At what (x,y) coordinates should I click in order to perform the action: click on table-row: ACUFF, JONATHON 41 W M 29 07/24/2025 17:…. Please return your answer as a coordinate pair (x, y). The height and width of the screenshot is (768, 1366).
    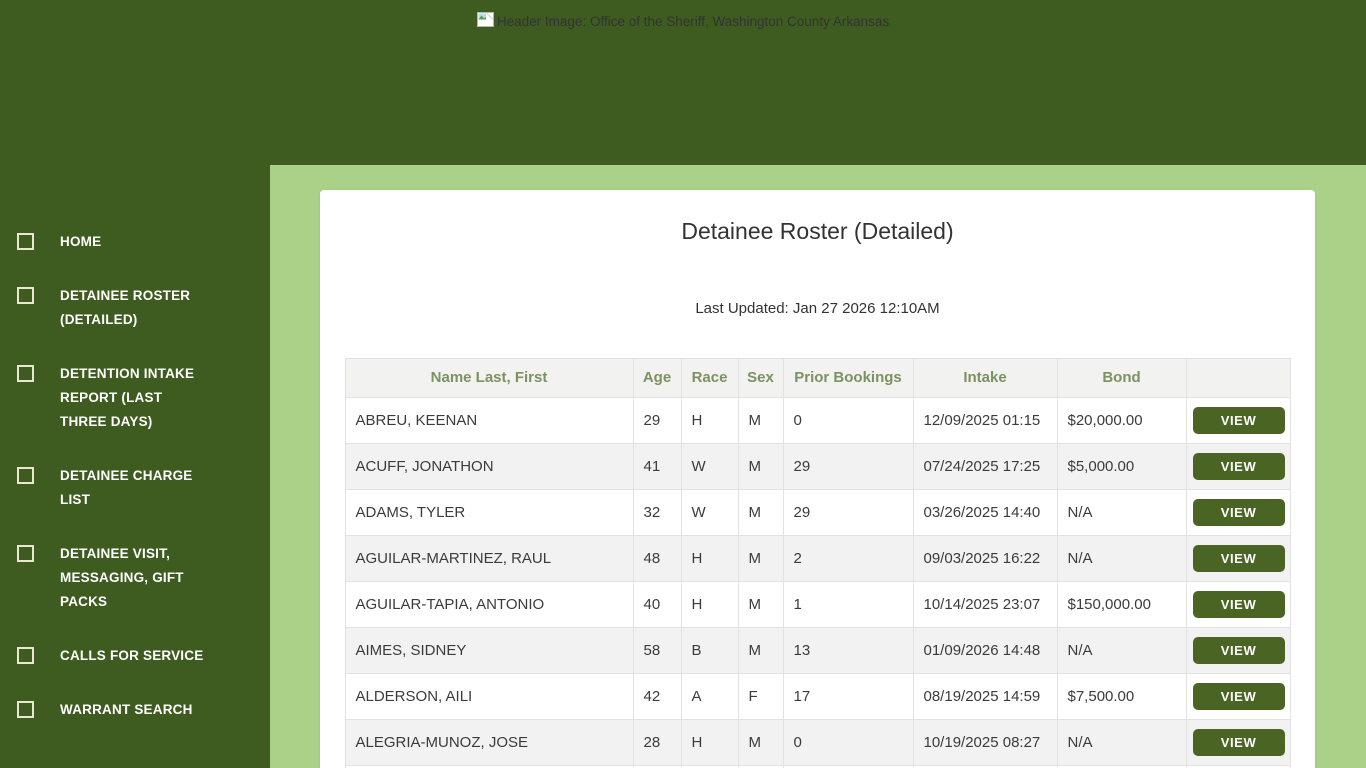
    Looking at the image, I should click on (817, 466).